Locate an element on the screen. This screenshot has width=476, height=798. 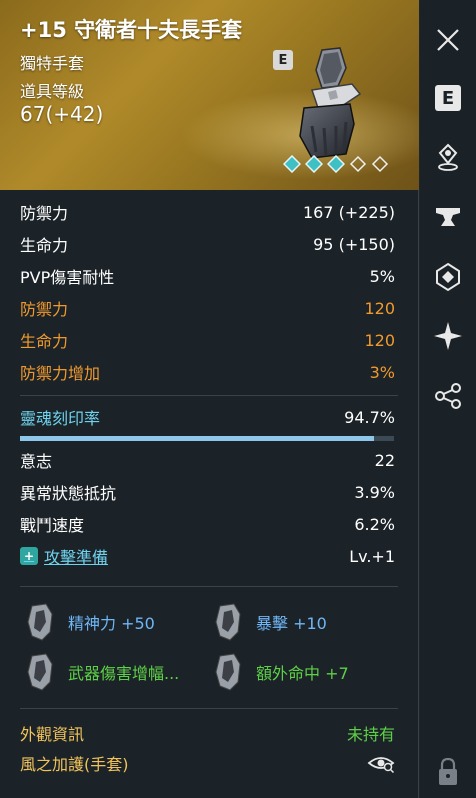
stat-value: 6.2% is located at coordinates (374, 524).